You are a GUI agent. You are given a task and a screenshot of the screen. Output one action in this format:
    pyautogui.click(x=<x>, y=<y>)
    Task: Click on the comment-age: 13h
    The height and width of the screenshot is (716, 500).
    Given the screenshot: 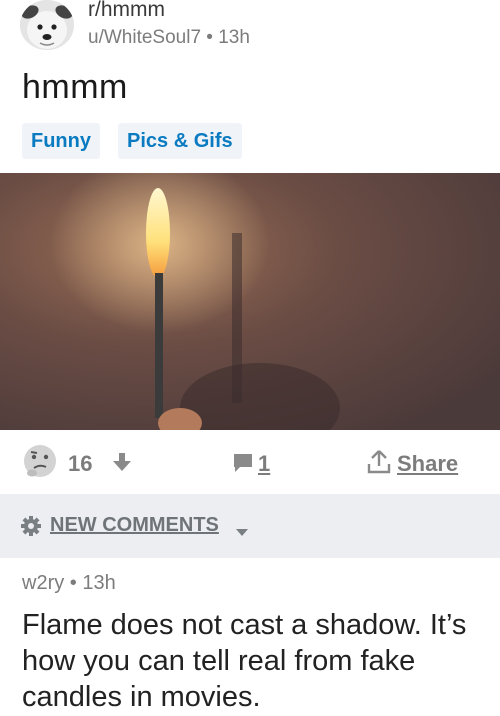 What is the action you would take?
    pyautogui.click(x=99, y=583)
    